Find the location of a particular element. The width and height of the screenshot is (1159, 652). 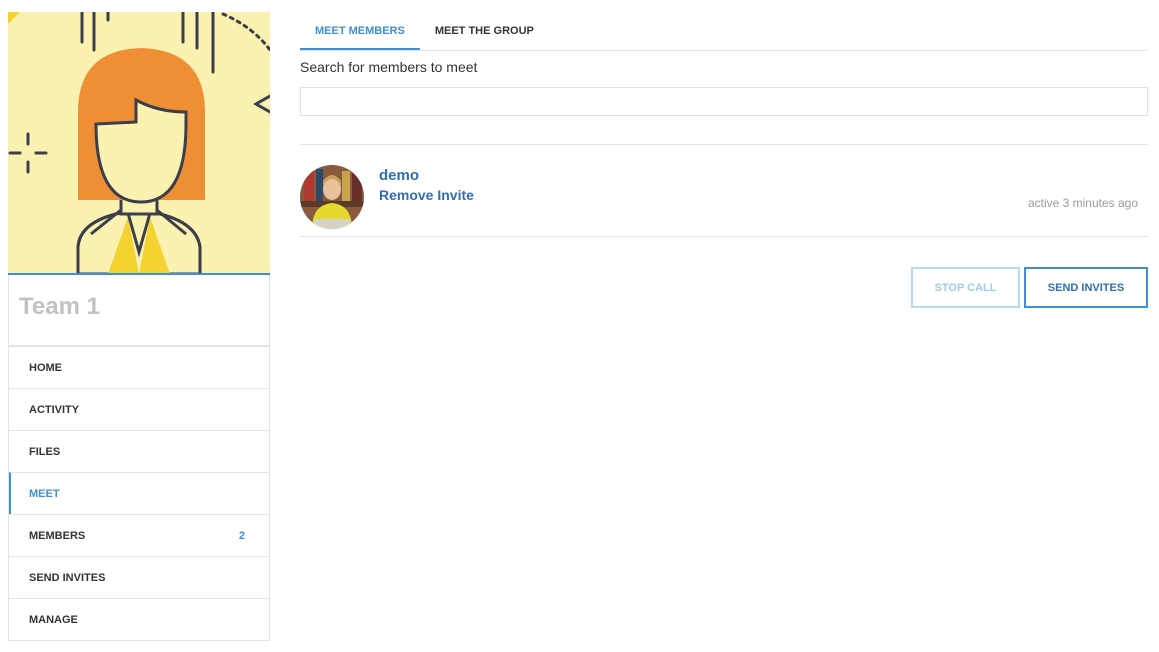

sidebar-item-manage: MANAGE is located at coordinates (139, 619).